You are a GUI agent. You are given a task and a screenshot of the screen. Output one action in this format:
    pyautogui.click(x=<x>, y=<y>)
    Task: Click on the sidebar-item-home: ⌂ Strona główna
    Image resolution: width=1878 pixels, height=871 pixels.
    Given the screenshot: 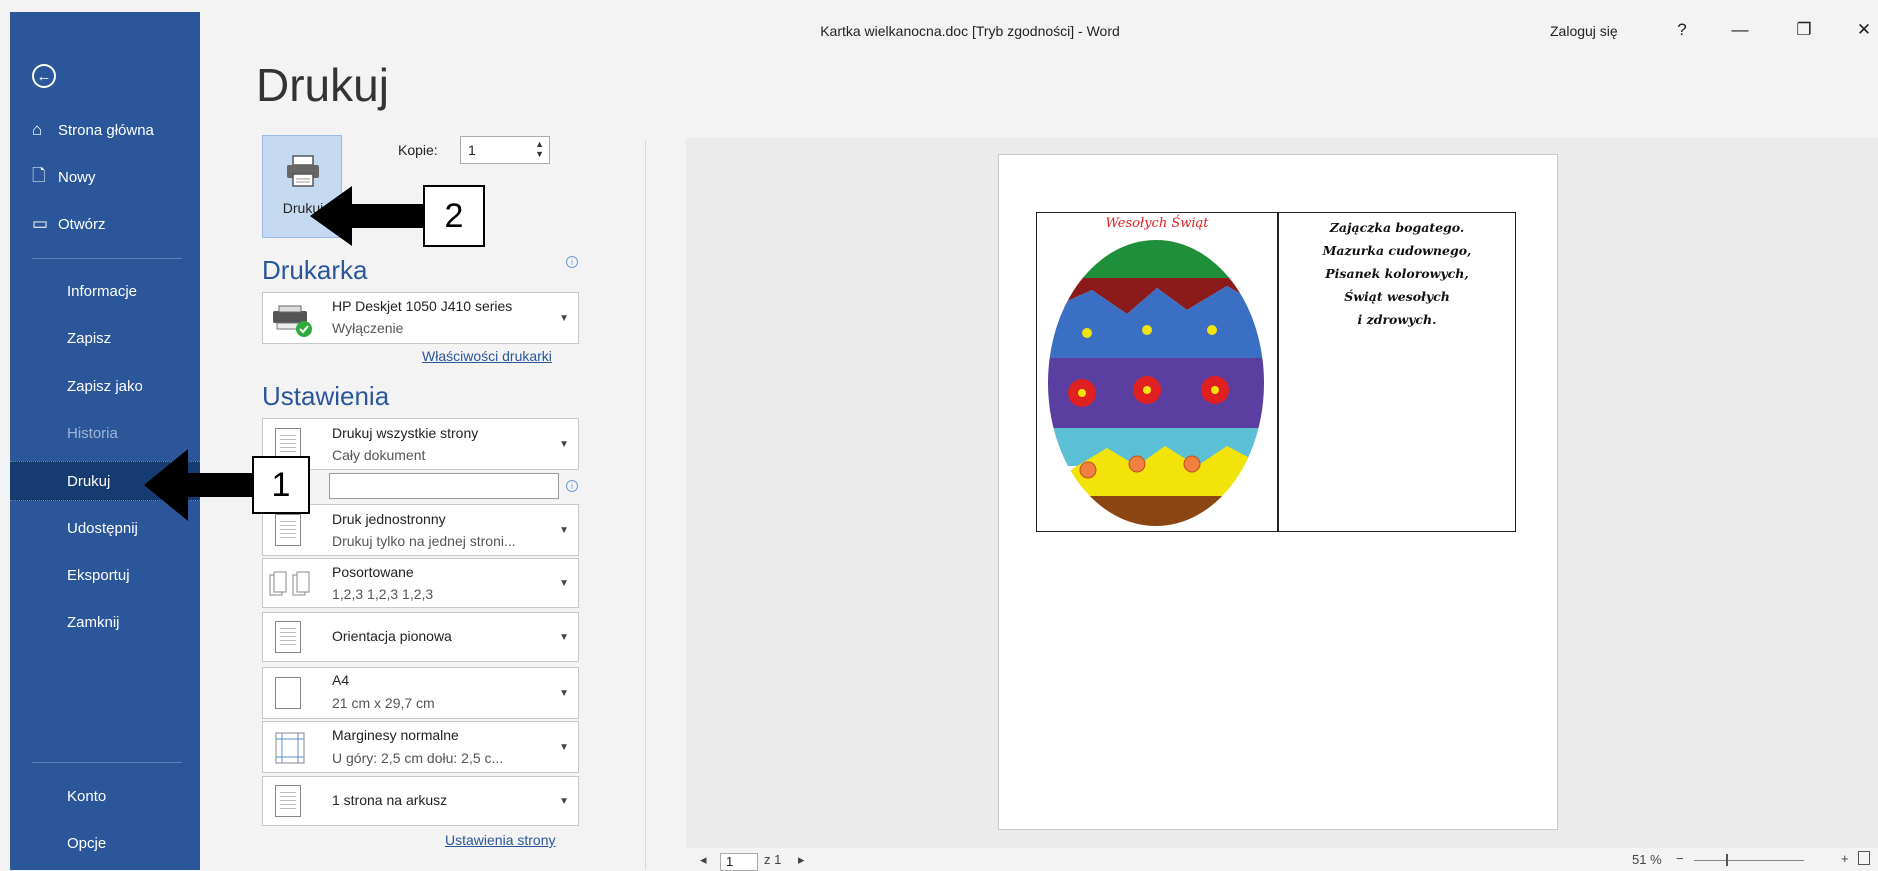 What is the action you would take?
    pyautogui.click(x=105, y=130)
    